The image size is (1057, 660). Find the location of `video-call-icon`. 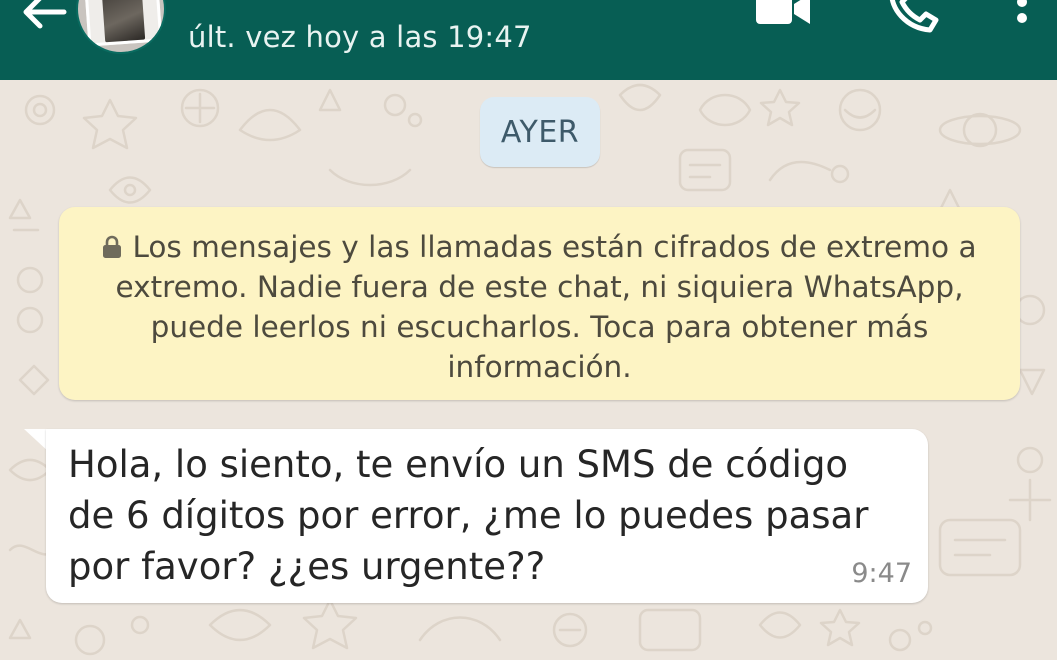

video-call-icon is located at coordinates (784, 14).